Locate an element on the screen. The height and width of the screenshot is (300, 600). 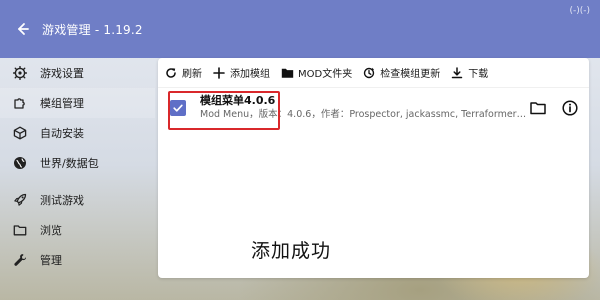
add-mod-button: 添加模组 is located at coordinates (241, 72).